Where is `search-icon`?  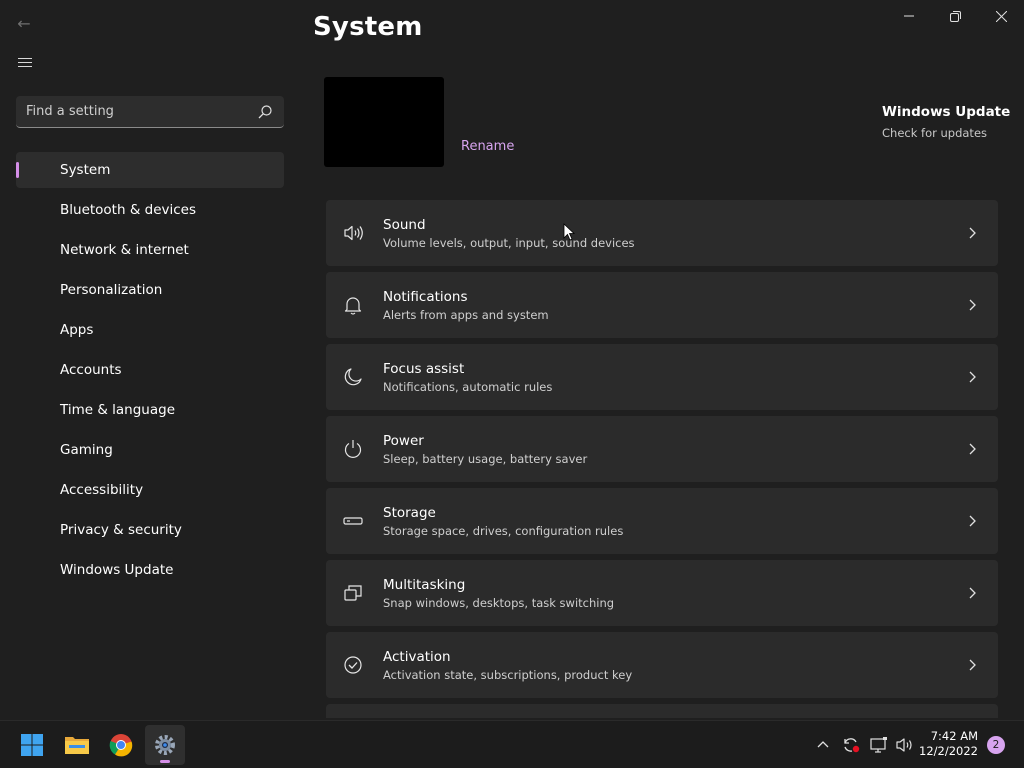
search-icon is located at coordinates (265, 112).